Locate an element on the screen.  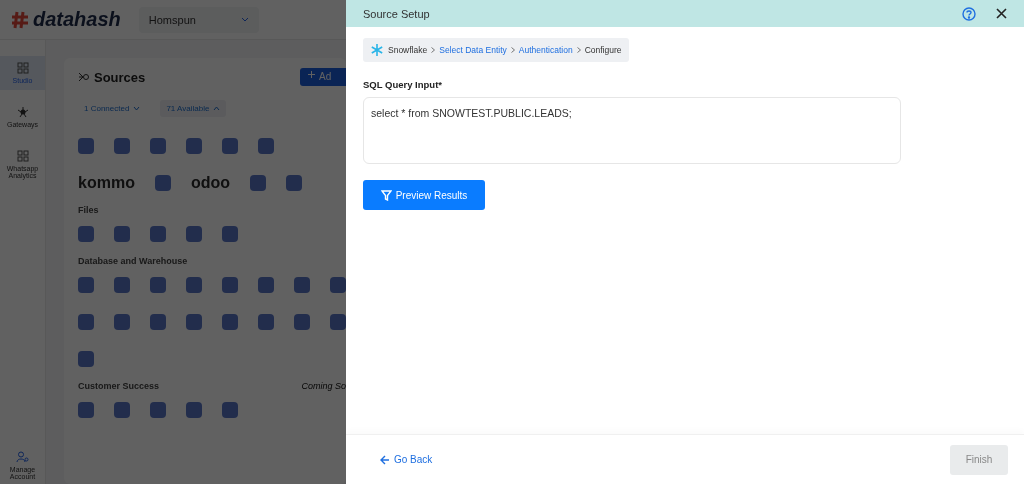
filter-tab: 71 Available is located at coordinates (193, 108).